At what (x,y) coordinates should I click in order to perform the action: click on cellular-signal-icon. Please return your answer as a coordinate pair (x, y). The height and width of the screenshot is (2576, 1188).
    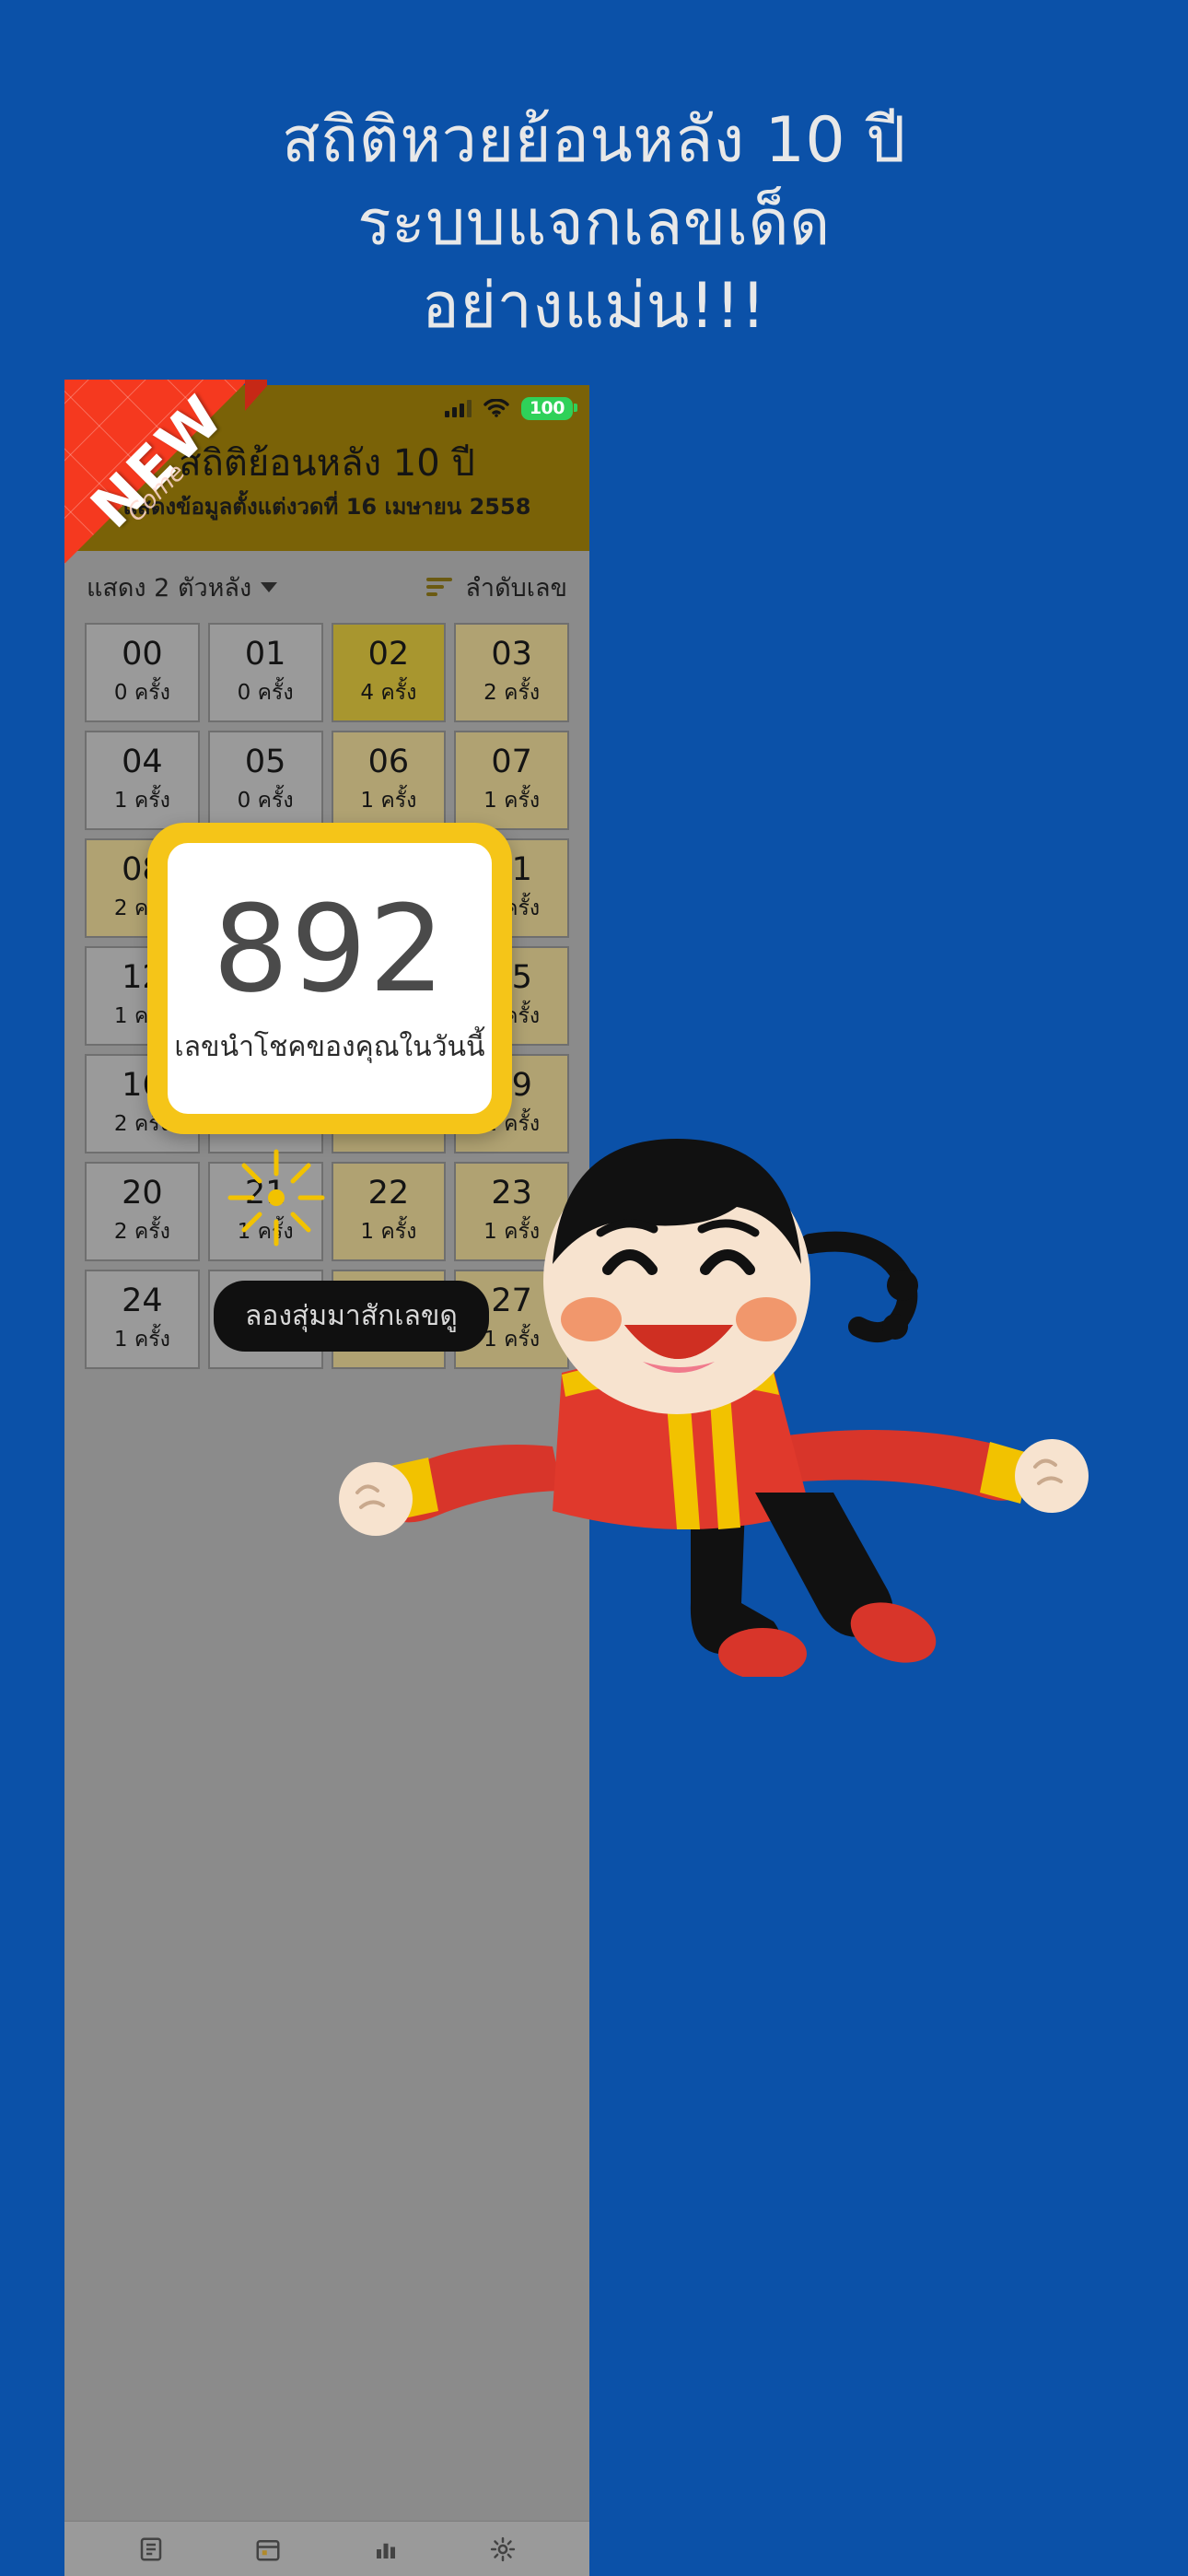
    Looking at the image, I should click on (458, 408).